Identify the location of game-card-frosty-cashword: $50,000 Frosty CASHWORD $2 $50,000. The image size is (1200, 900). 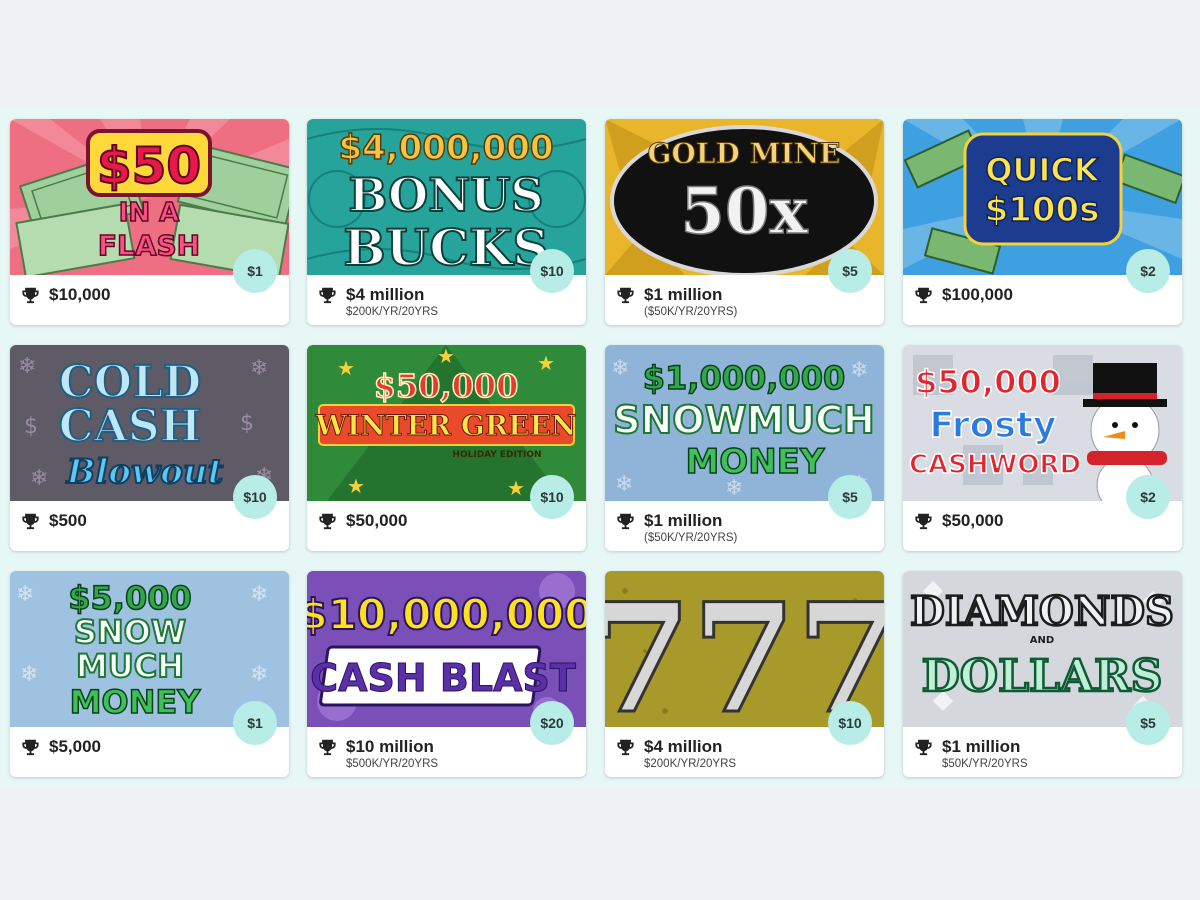
(1042, 448).